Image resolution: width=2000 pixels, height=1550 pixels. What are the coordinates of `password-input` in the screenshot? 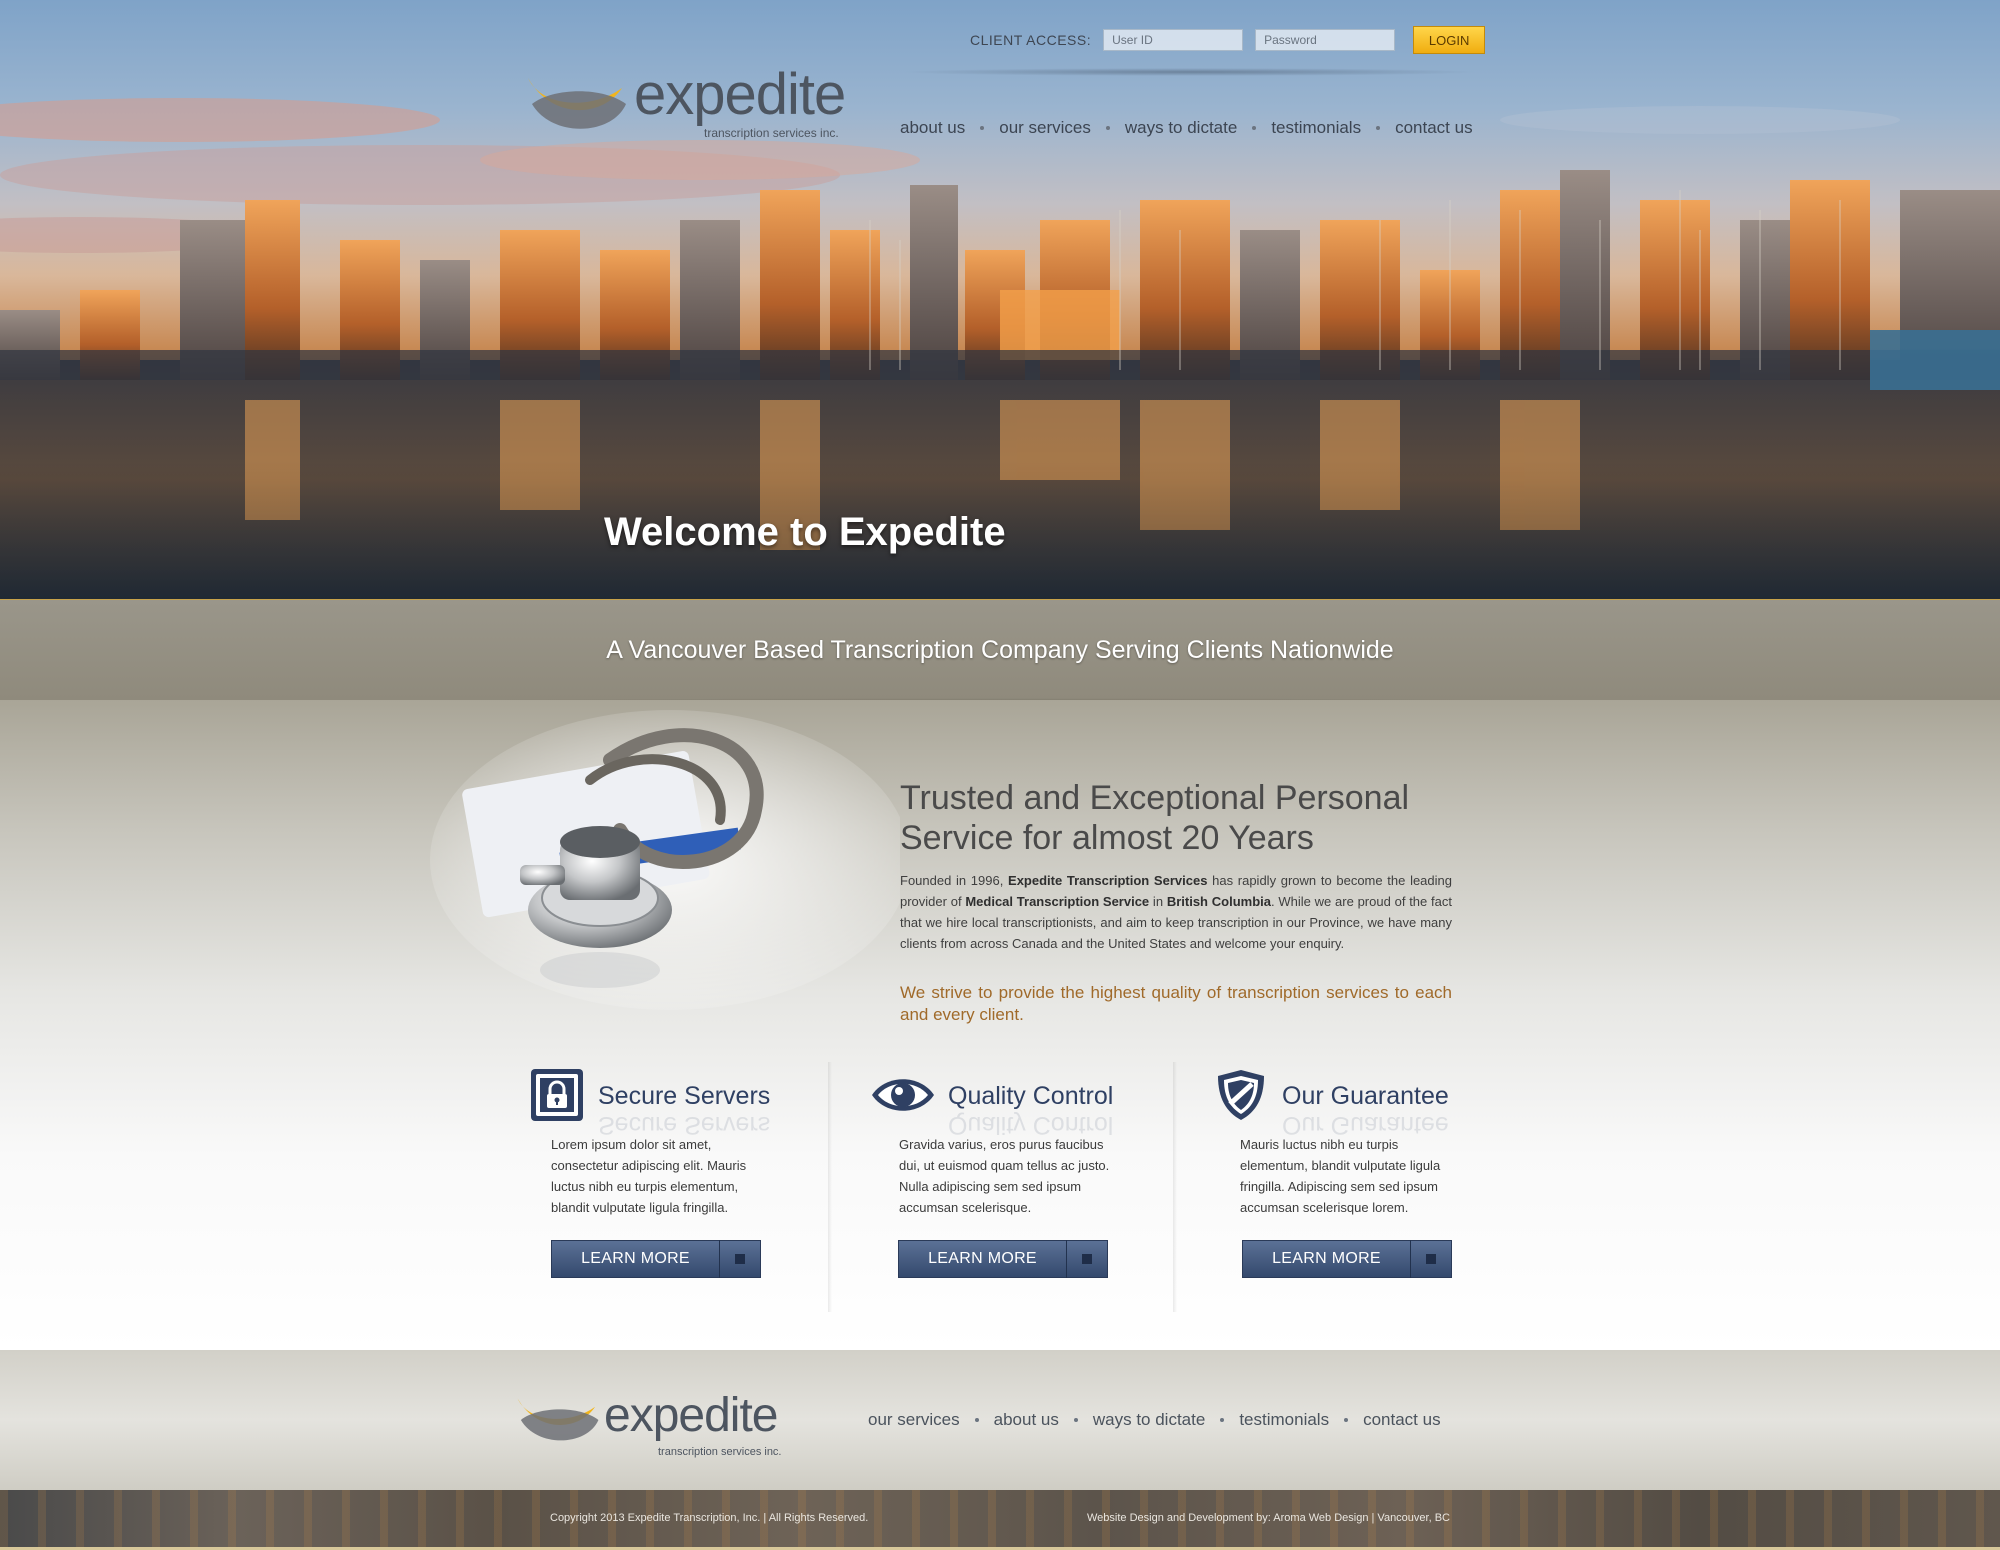 It's located at (1325, 40).